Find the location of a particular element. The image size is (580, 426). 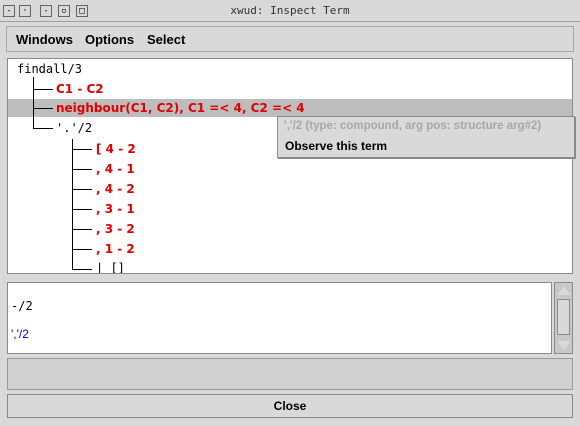

tree-node: C1 - C2 is located at coordinates (80, 89).